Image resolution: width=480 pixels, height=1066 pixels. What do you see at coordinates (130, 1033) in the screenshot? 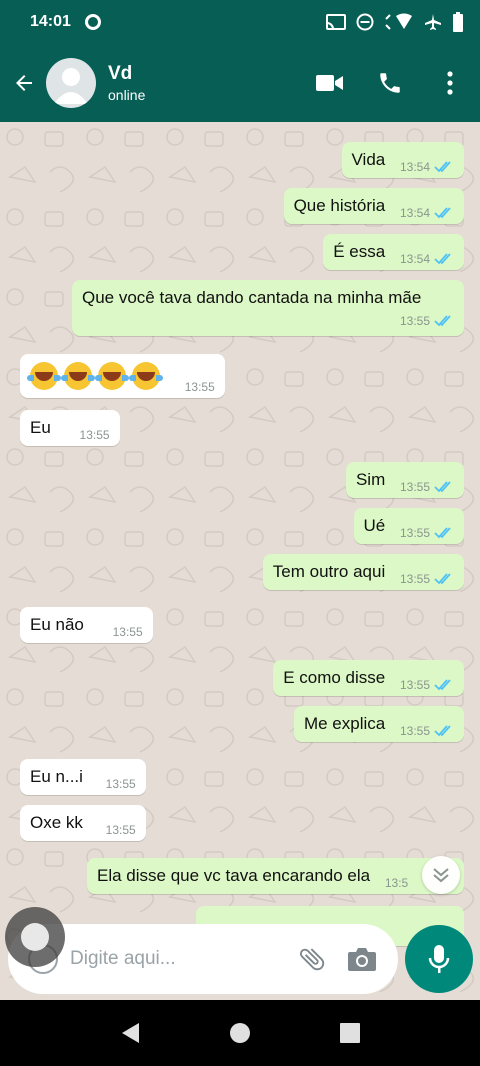
I see `nav-back-icon` at bounding box center [130, 1033].